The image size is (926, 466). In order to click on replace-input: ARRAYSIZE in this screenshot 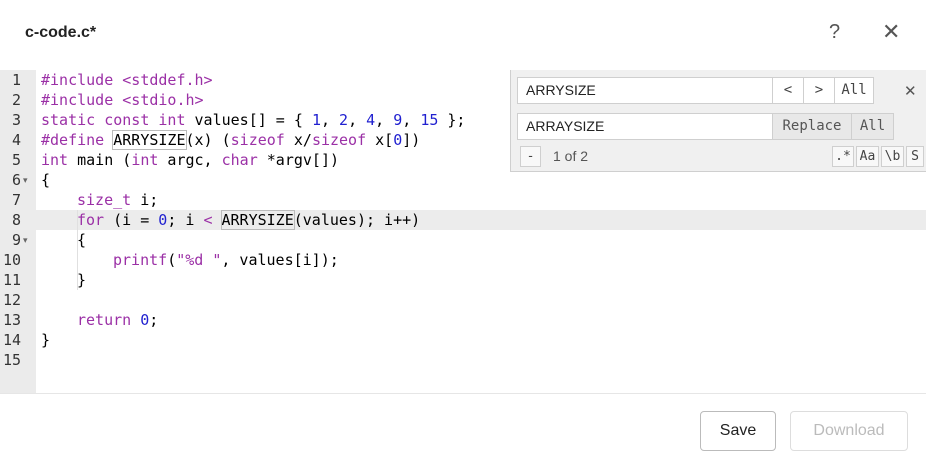, I will do `click(645, 126)`.